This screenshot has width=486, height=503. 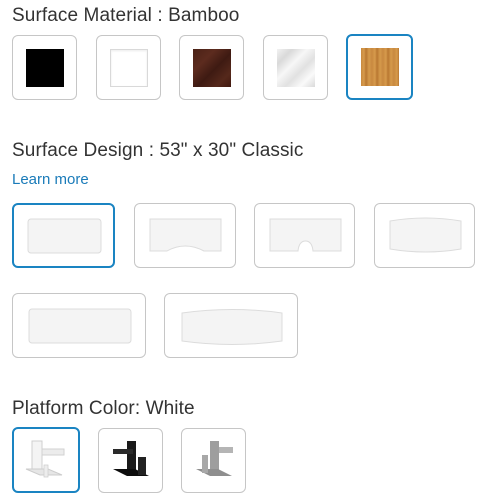 I want to click on gray-platform-icon, so click(x=214, y=458).